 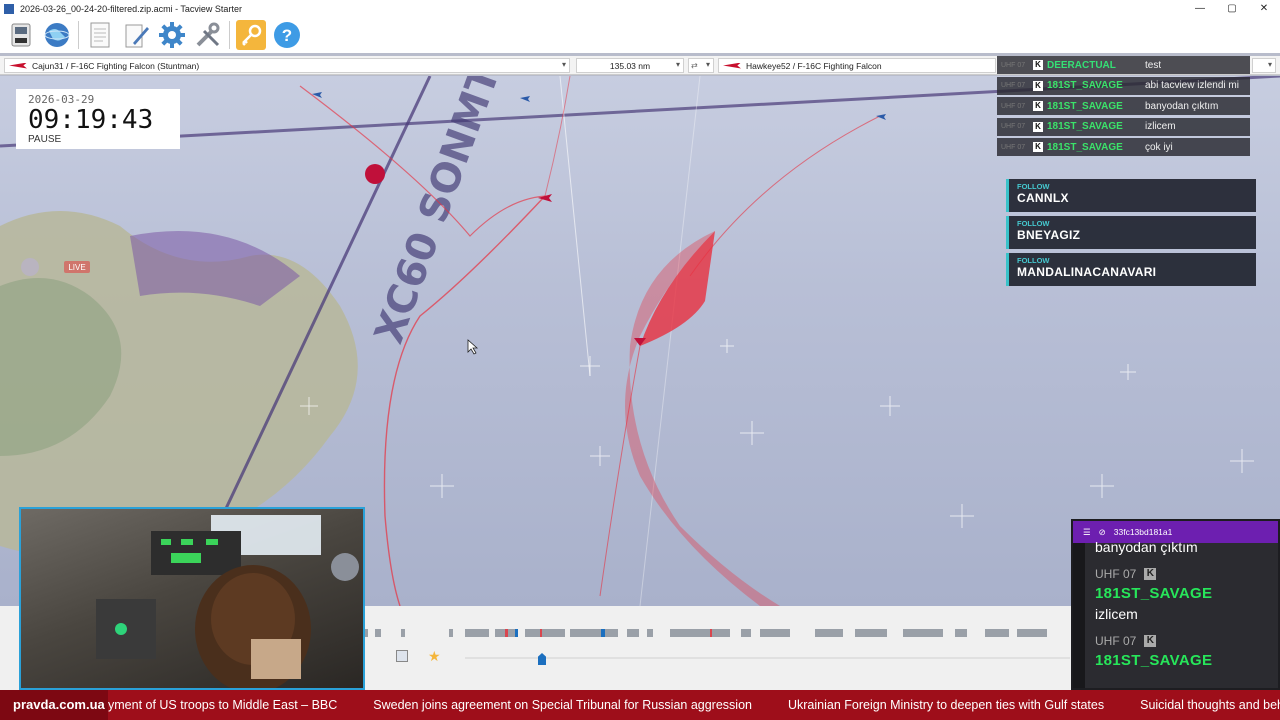 I want to click on maximize-button: ▢, so click(x=1232, y=8).